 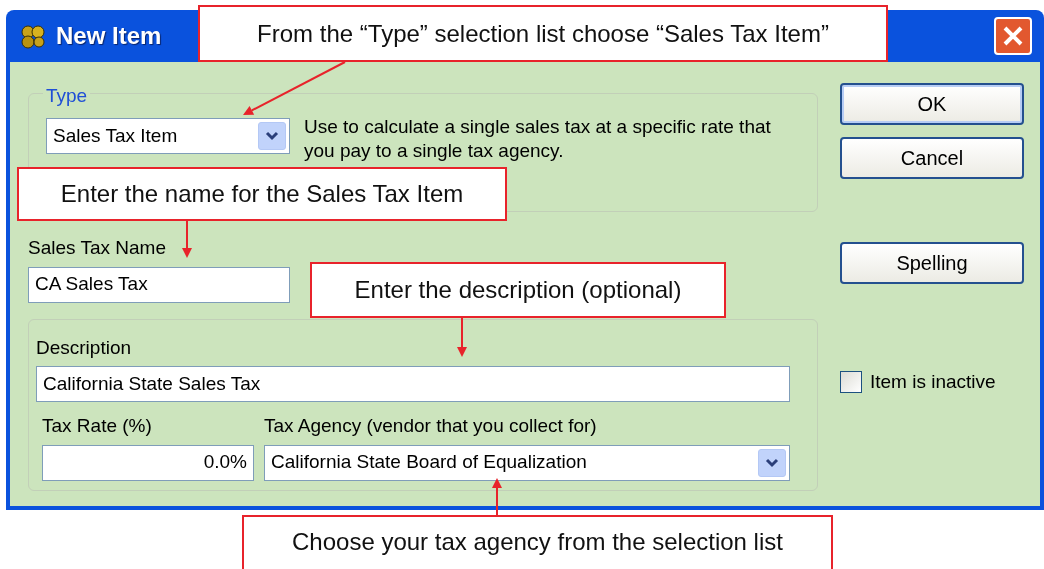 I want to click on dialog-button: Cancel, so click(x=932, y=158).